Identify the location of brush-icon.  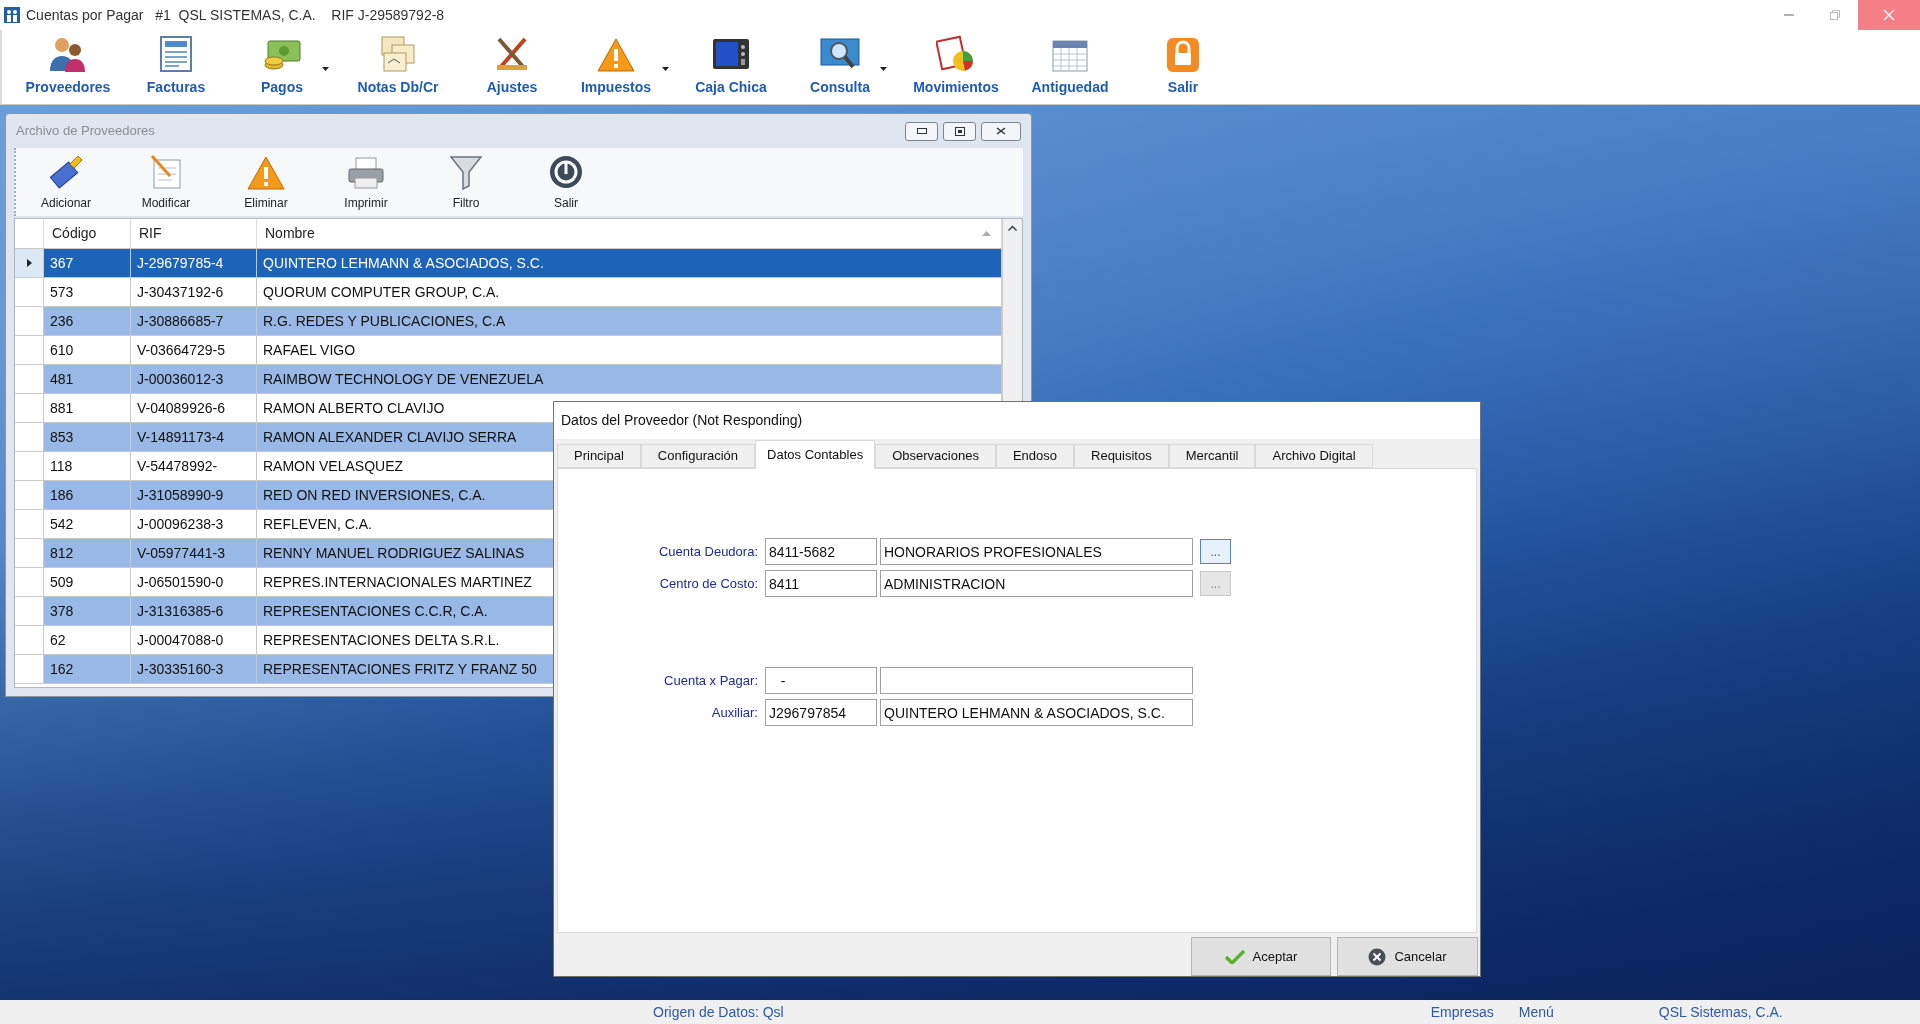
(66, 172).